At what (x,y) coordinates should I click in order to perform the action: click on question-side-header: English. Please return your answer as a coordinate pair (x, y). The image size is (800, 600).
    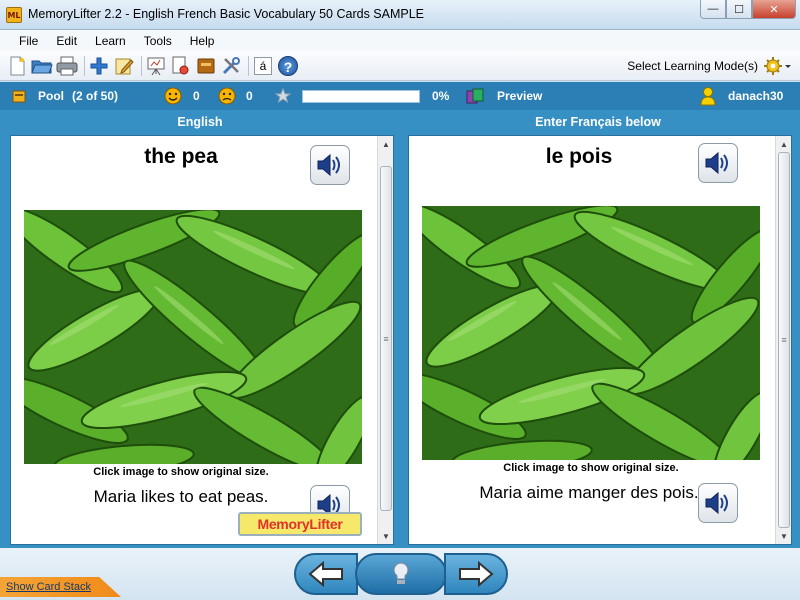
    Looking at the image, I should click on (200, 122).